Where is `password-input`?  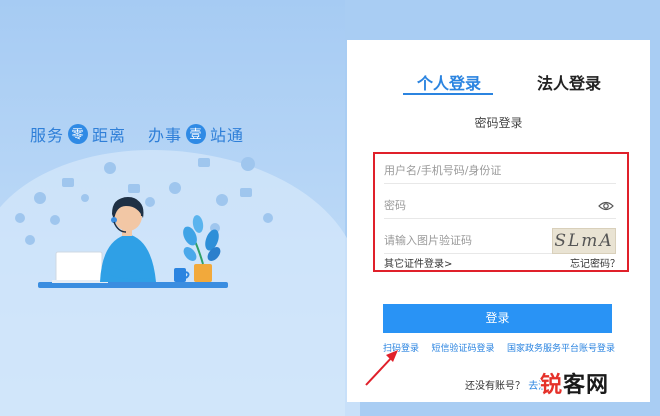 password-input is located at coordinates (500, 205).